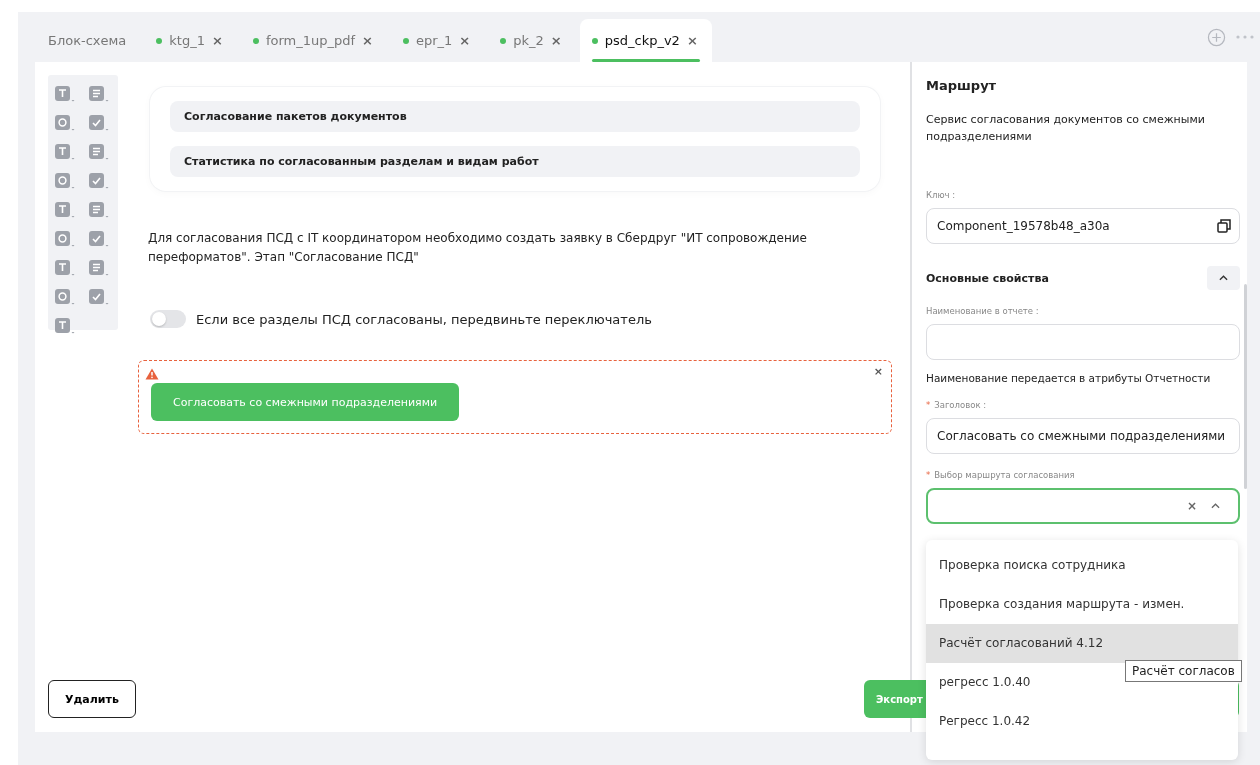 The width and height of the screenshot is (1260, 765). I want to click on text-field-icon, so click(65, 94).